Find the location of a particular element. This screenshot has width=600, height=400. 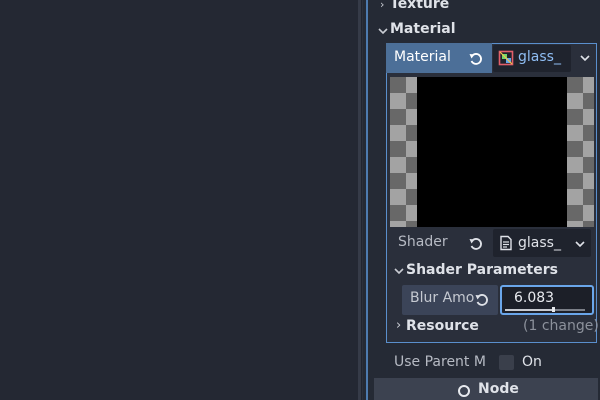

use-parent-toggle-label: On is located at coordinates (532, 362).